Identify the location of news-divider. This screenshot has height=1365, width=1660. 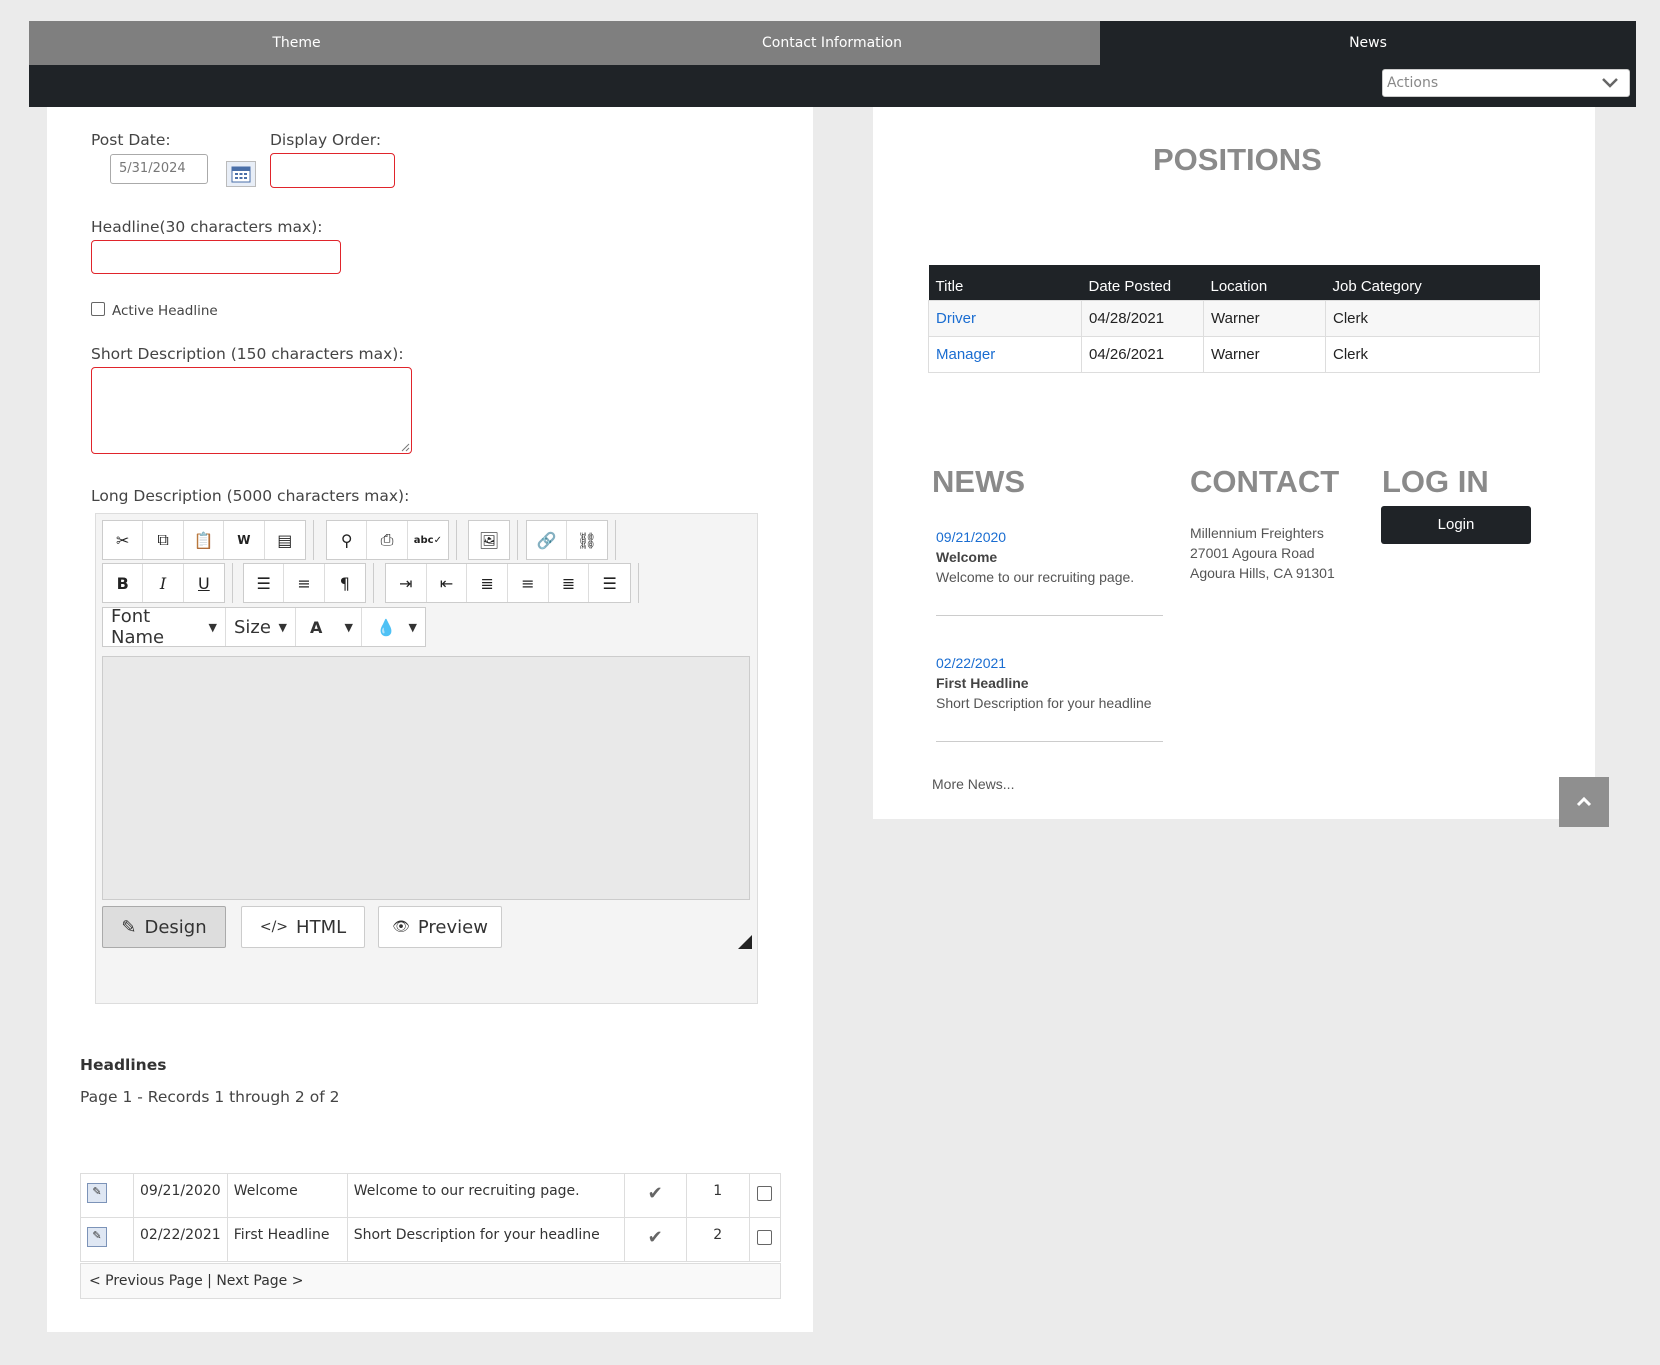
(1049, 741).